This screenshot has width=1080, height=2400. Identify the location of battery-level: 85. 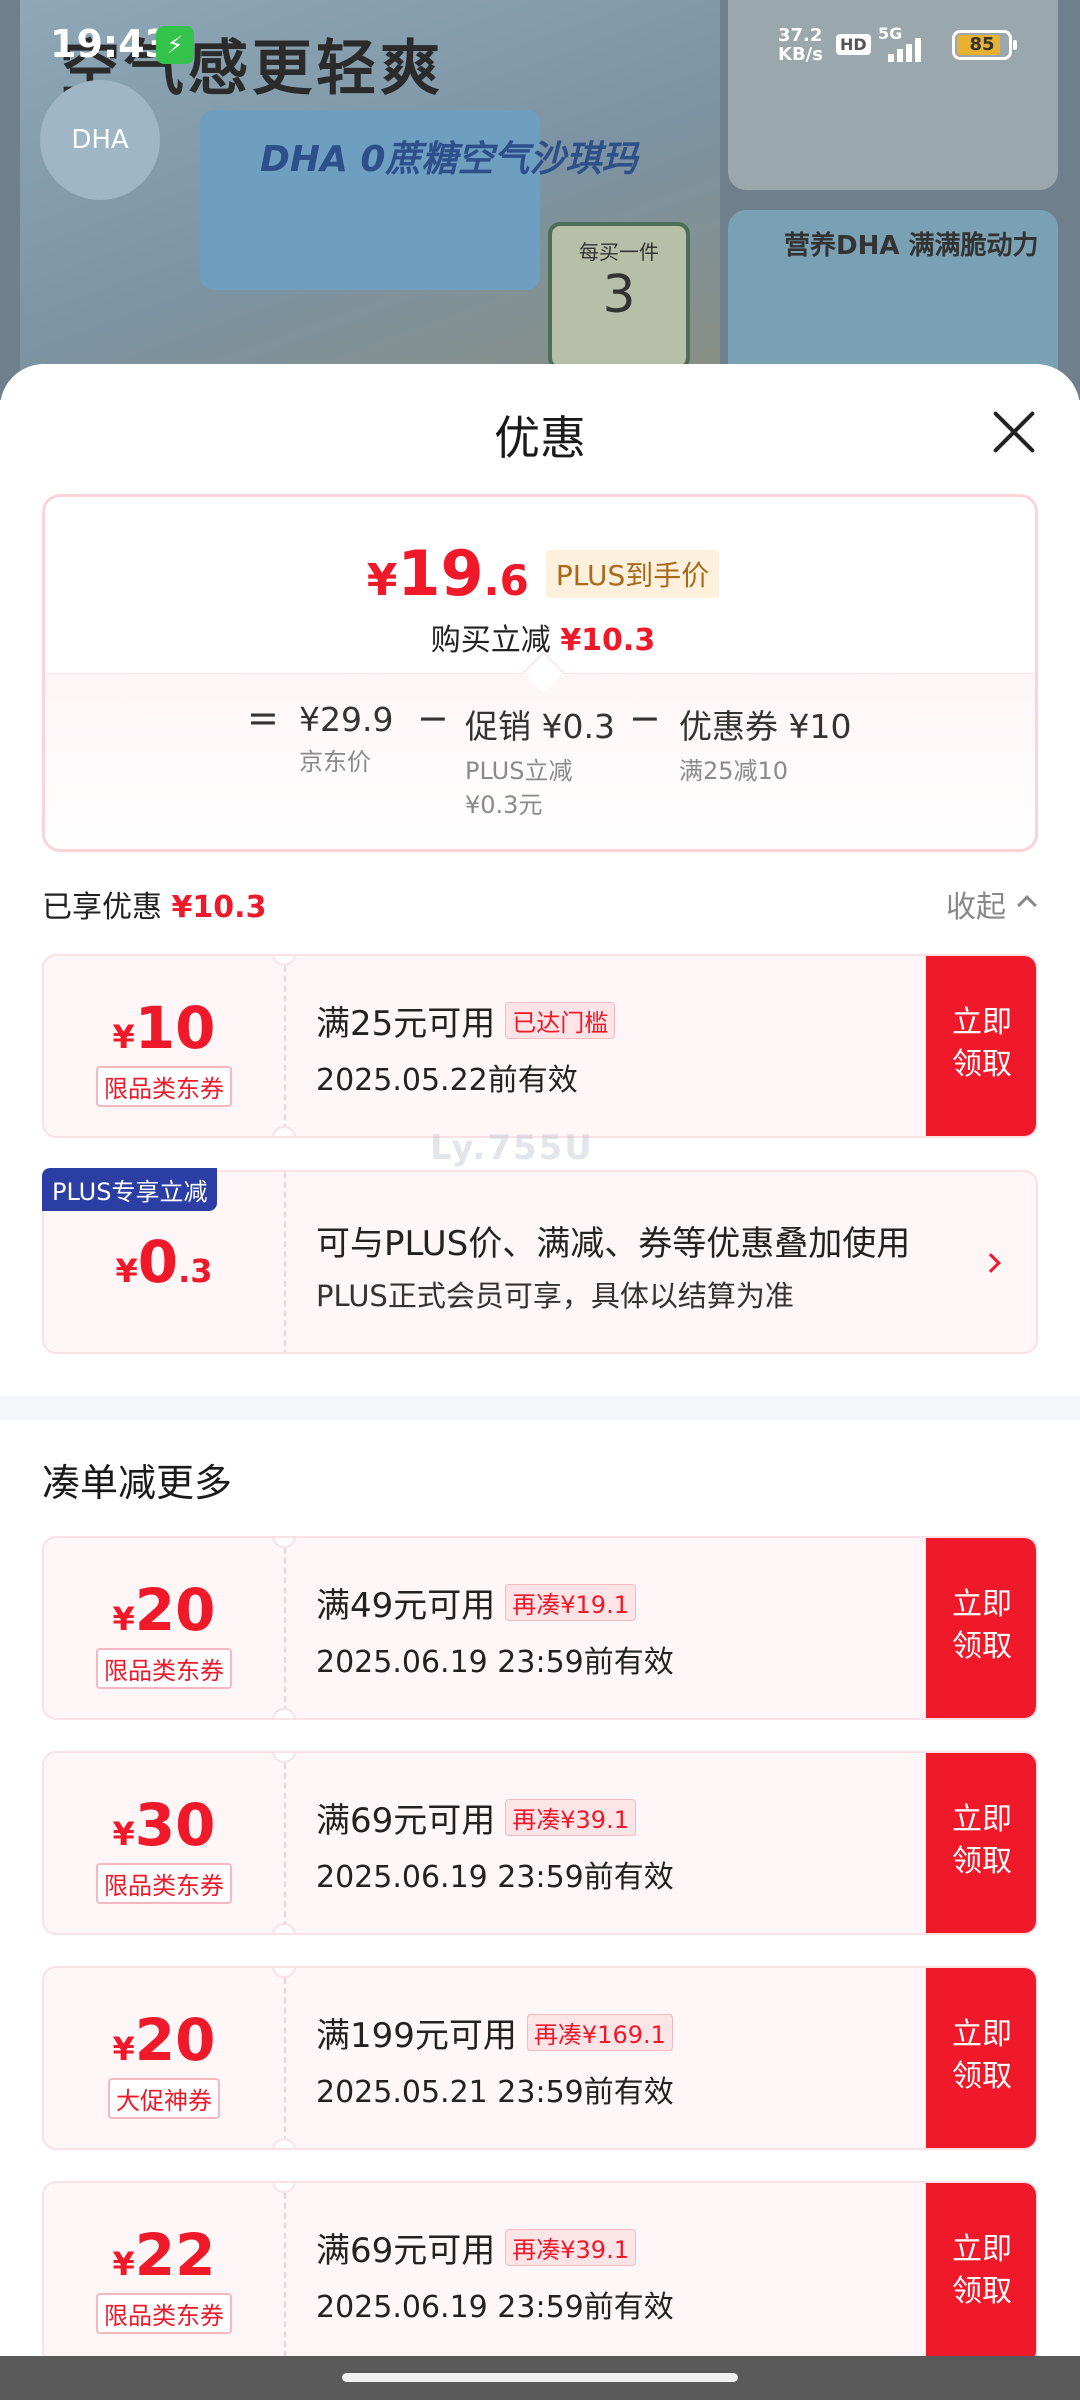
(982, 44).